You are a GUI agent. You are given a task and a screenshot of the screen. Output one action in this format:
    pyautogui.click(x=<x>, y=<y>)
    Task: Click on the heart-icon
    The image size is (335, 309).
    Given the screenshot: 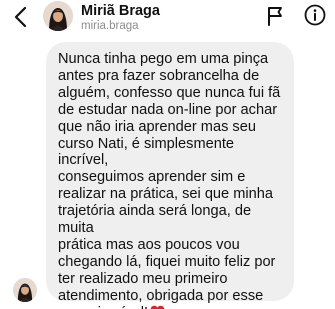 What is the action you would take?
    pyautogui.click(x=157, y=307)
    